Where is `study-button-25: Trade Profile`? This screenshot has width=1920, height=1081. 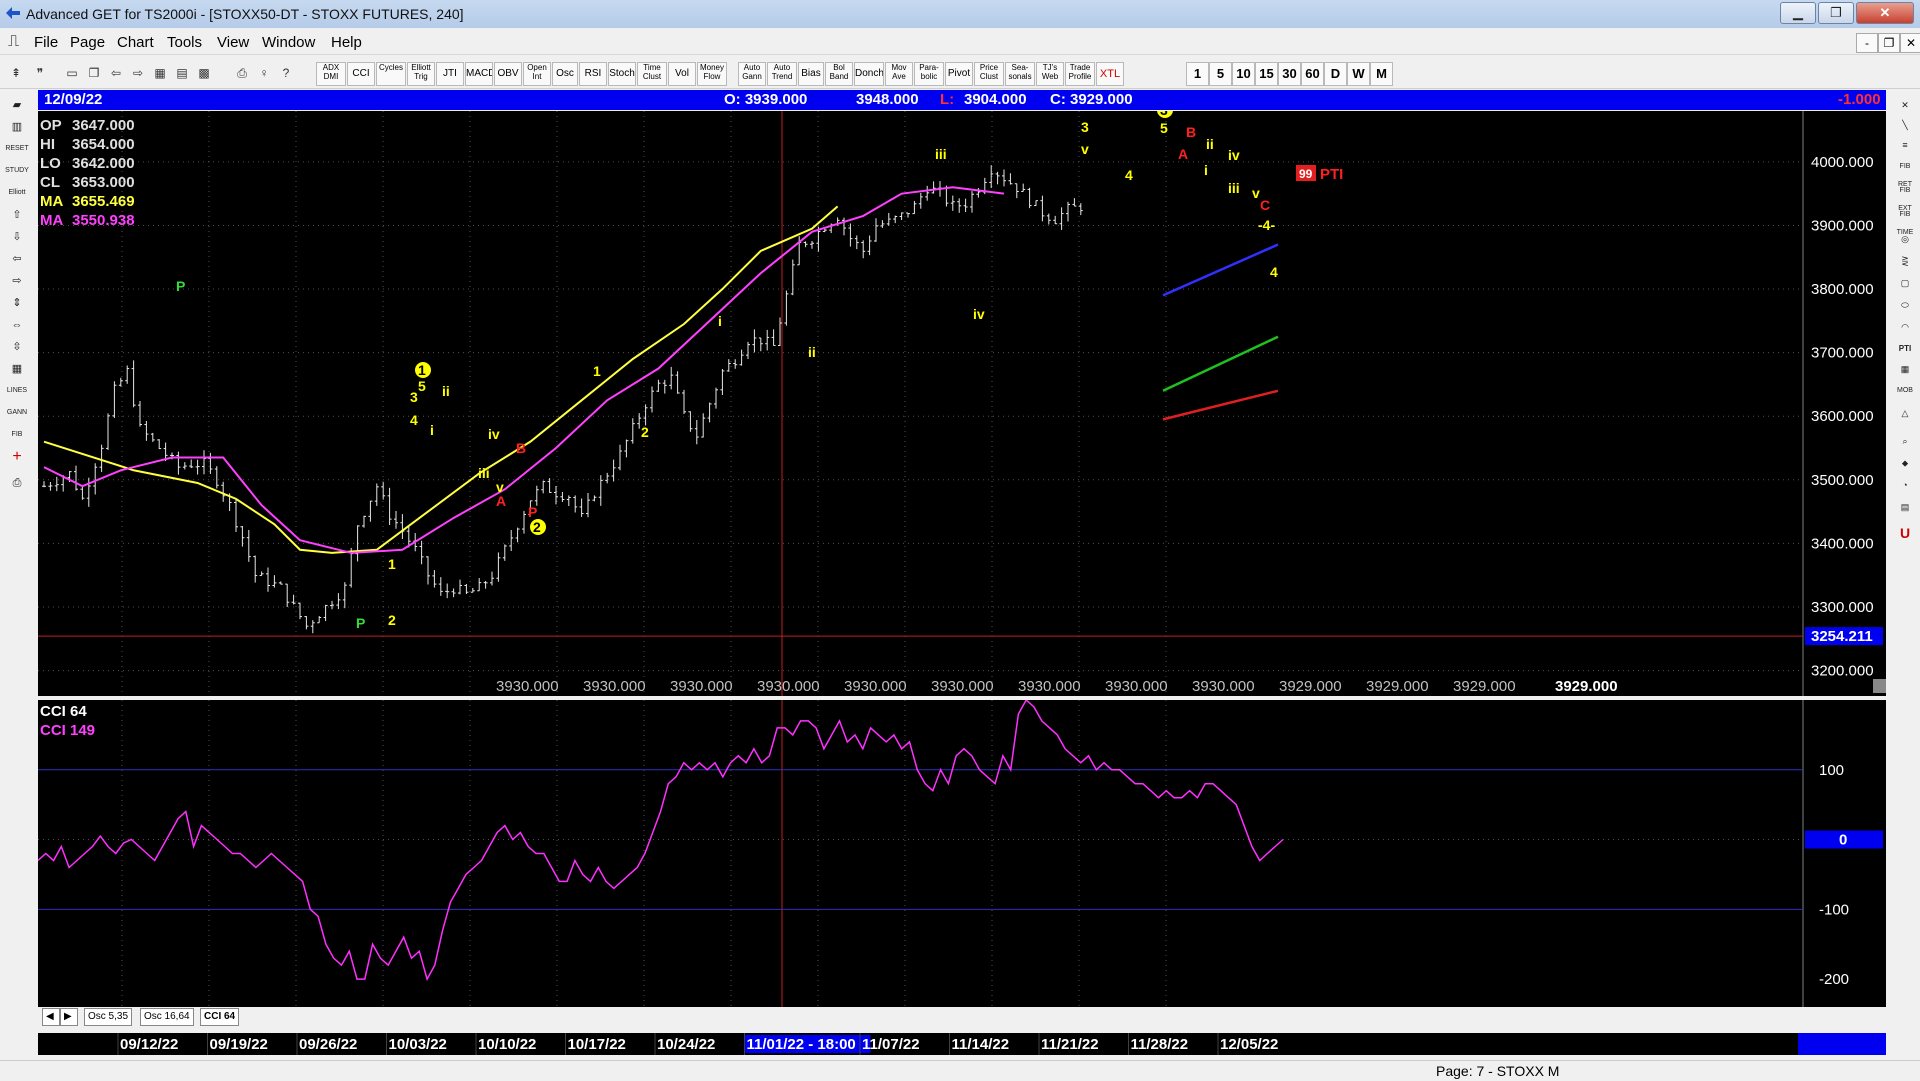
study-button-25: Trade Profile is located at coordinates (1080, 74).